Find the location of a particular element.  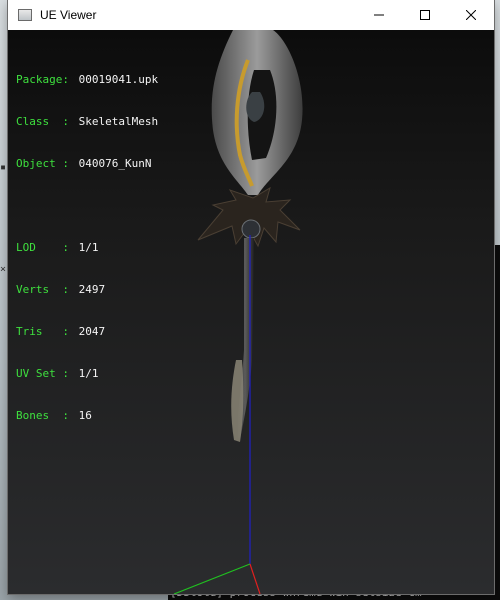

staff-tassel is located at coordinates (237, 401).